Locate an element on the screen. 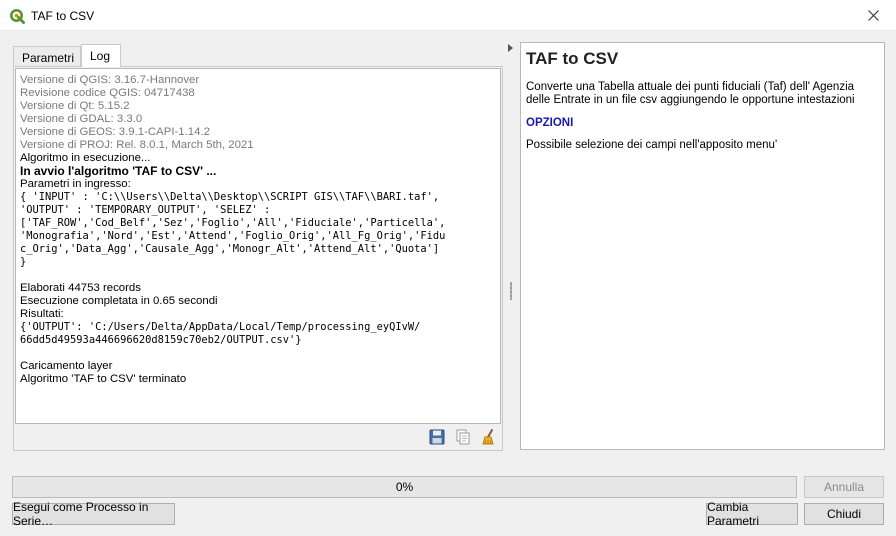 This screenshot has height=536, width=896. log-line: Caricamento layer is located at coordinates (66, 366).